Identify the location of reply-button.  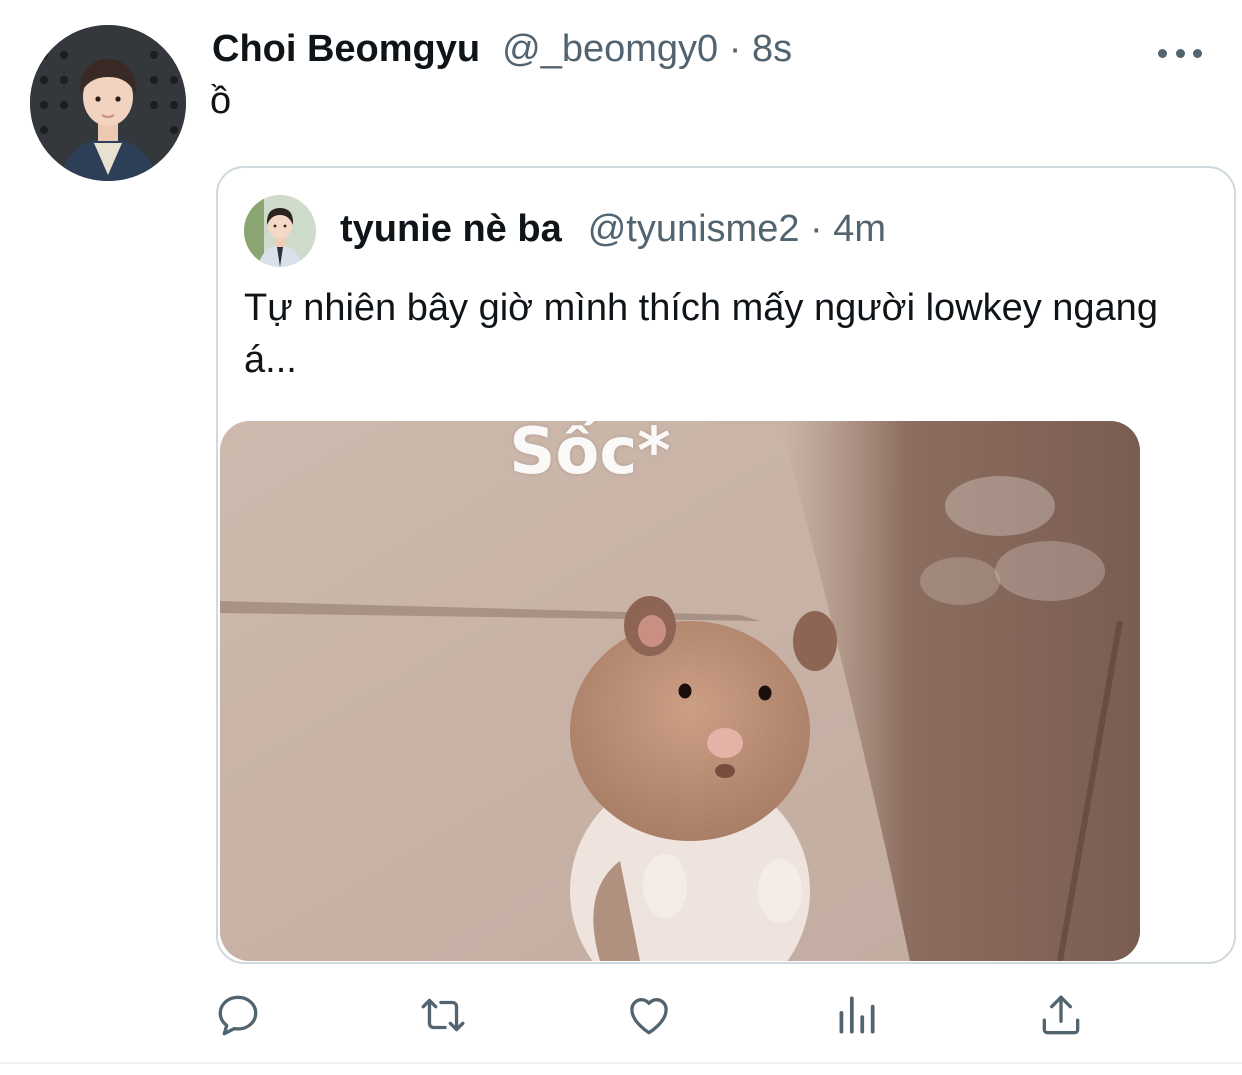
(238, 1015).